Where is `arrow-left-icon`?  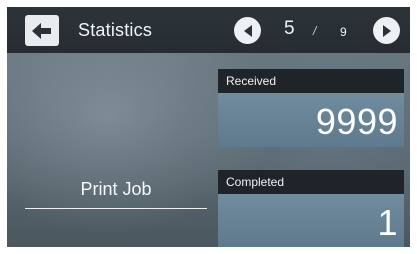 arrow-left-icon is located at coordinates (41, 30).